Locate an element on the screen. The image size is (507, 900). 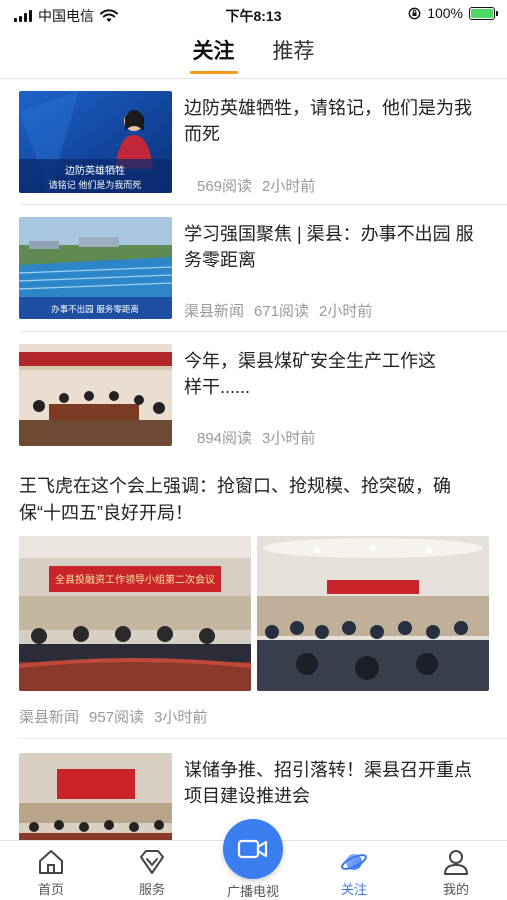
nav-home: 首页 is located at coordinates (51, 872).